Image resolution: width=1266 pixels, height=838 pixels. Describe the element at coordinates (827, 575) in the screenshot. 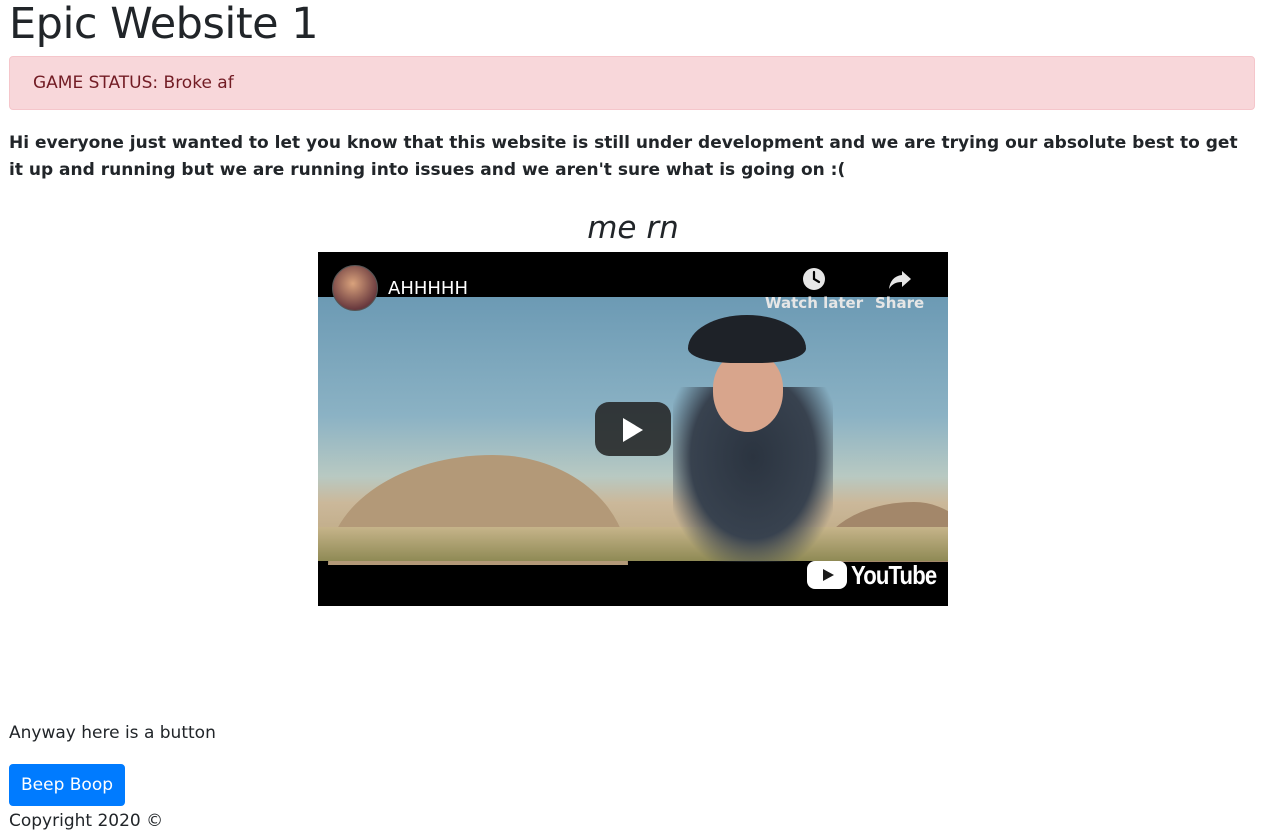

I see `youtube-logo-icon` at that location.